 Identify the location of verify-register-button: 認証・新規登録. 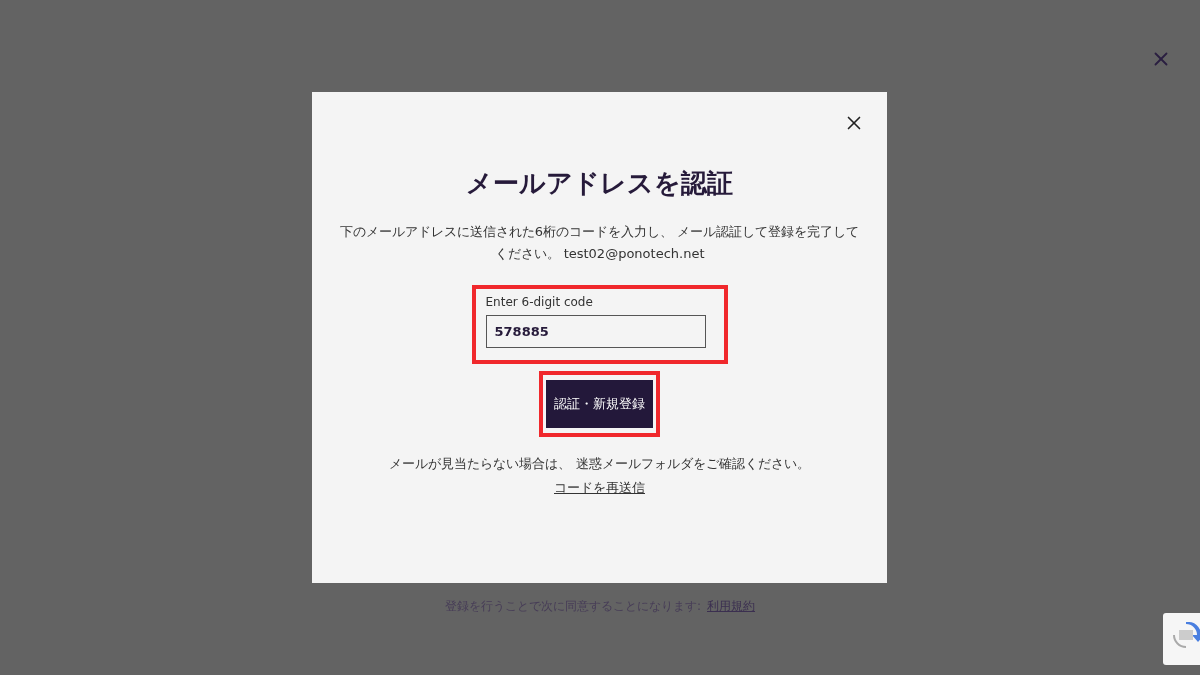
(599, 404).